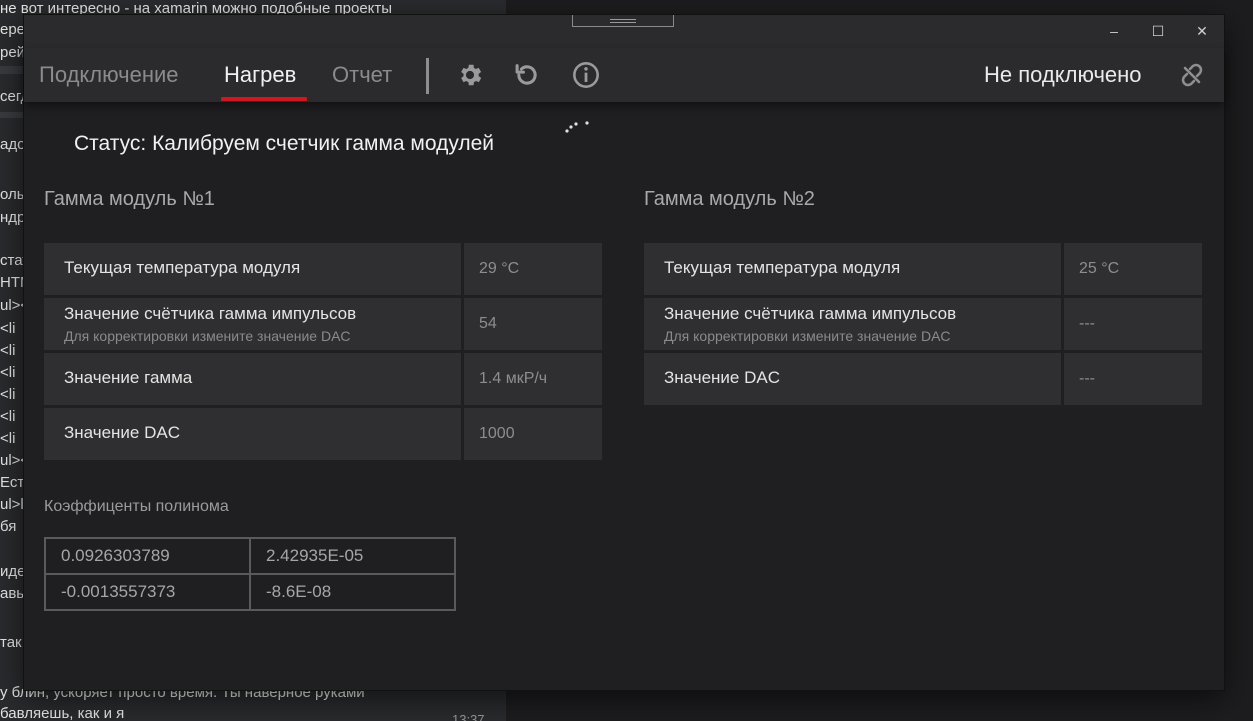 Image resolution: width=1253 pixels, height=721 pixels. Describe the element at coordinates (323, 143) in the screenshot. I see `status-text: Калибруем счетчик гамма модулей` at that location.